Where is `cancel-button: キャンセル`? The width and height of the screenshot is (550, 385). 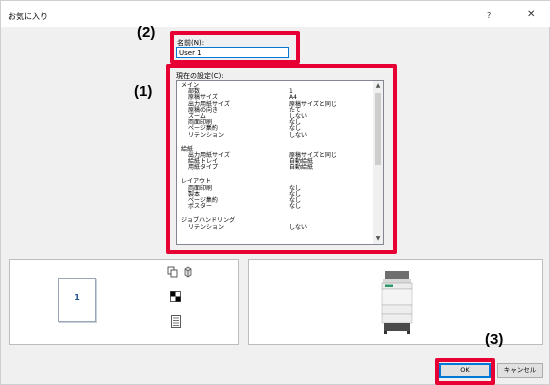 cancel-button: キャンセル is located at coordinates (520, 370).